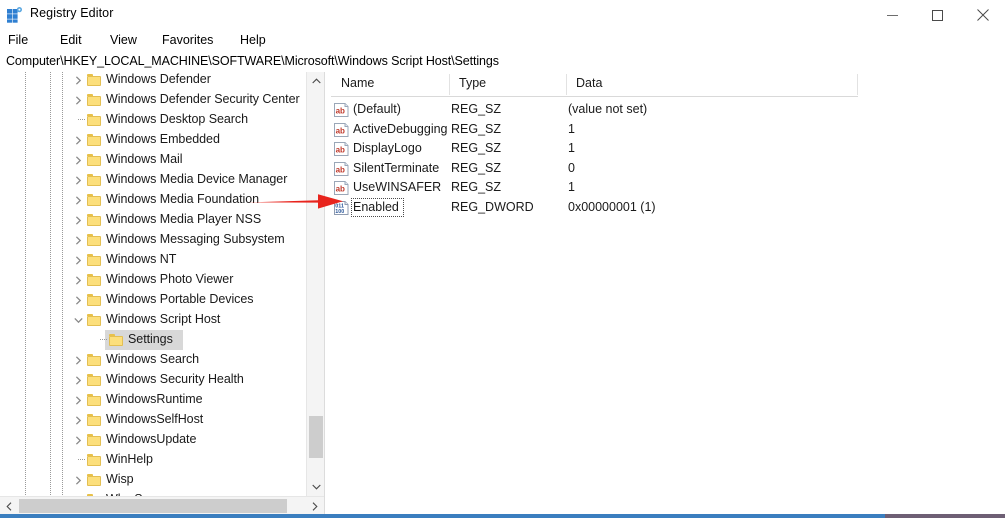 This screenshot has height=518, width=1005. I want to click on tree-item-label: Windows Media Foundation, so click(183, 199).